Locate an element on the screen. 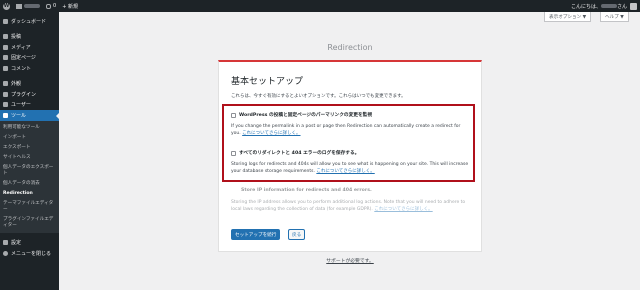 The width and height of the screenshot is (640, 290). sidebar-item-users: ユーザー is located at coordinates (29, 105).